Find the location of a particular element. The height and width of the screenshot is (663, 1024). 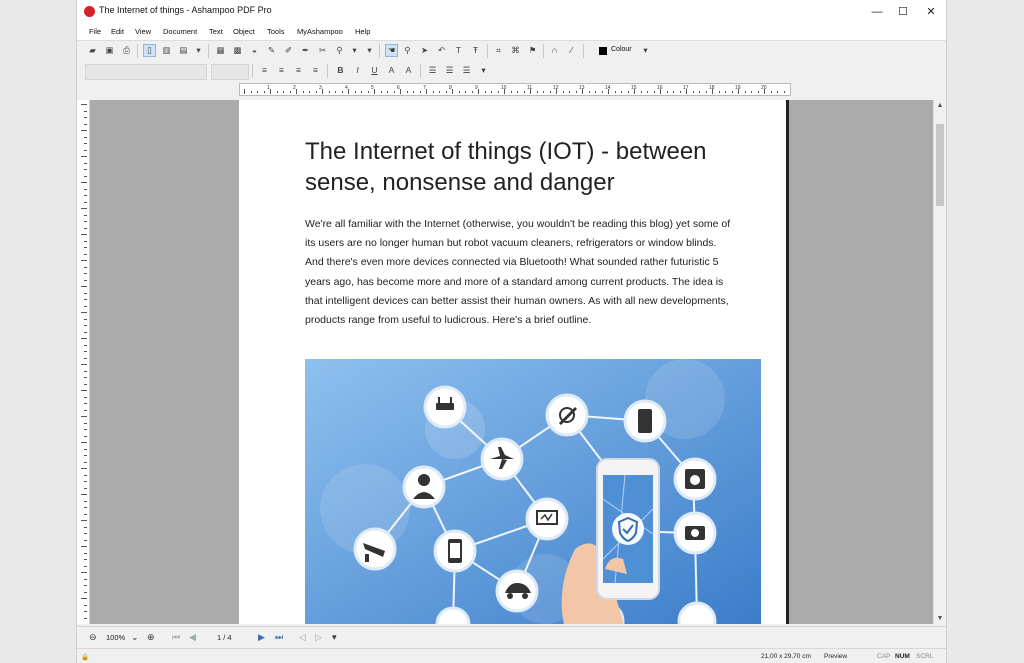

page-layout-icon: ▤ is located at coordinates (183, 50).